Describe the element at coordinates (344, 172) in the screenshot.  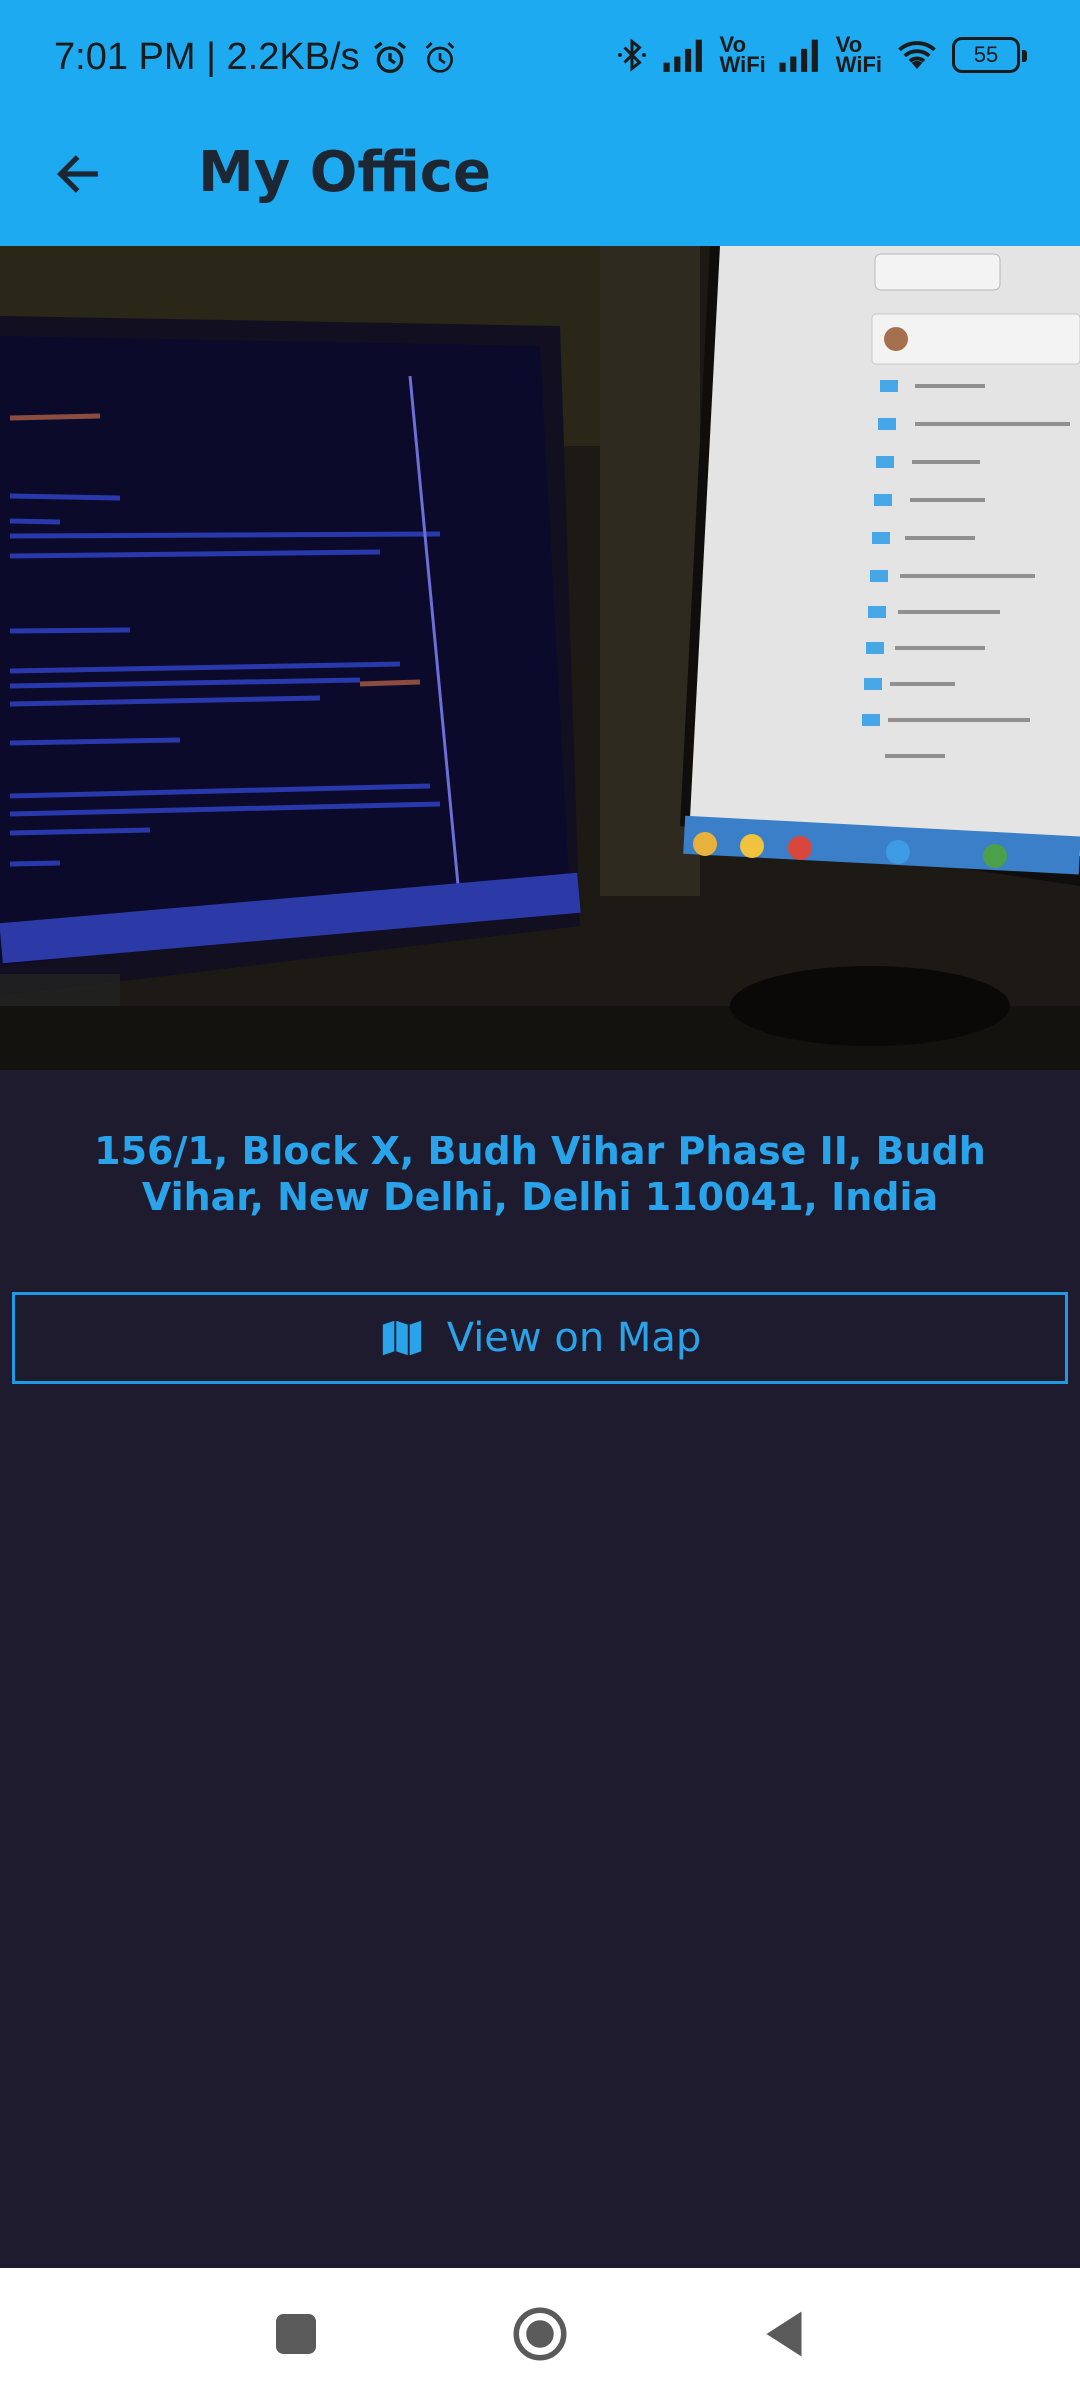
I see `page-title: My Office` at that location.